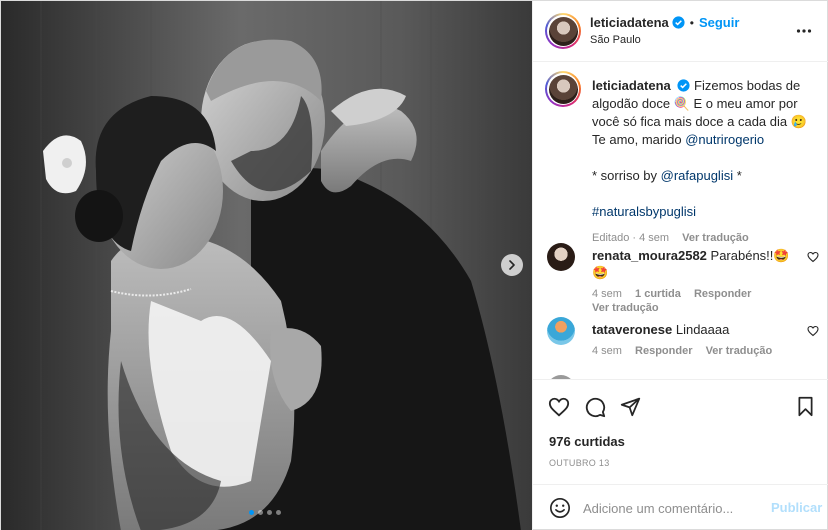 This screenshot has width=828, height=530. Describe the element at coordinates (680, 31) in the screenshot. I see `post-header: leticiadatena • Seguir São Paulo` at that location.